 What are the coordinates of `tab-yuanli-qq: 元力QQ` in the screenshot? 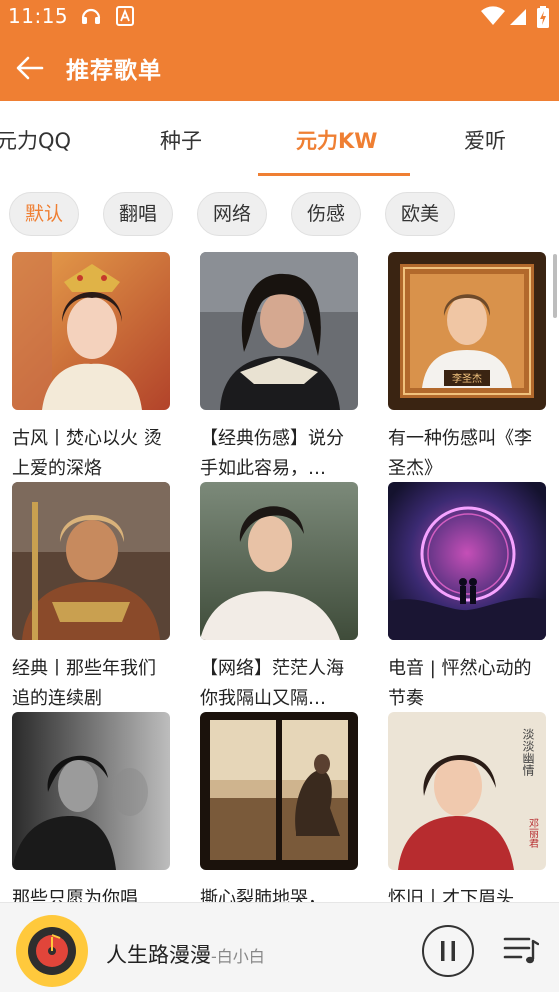 It's located at (35, 140).